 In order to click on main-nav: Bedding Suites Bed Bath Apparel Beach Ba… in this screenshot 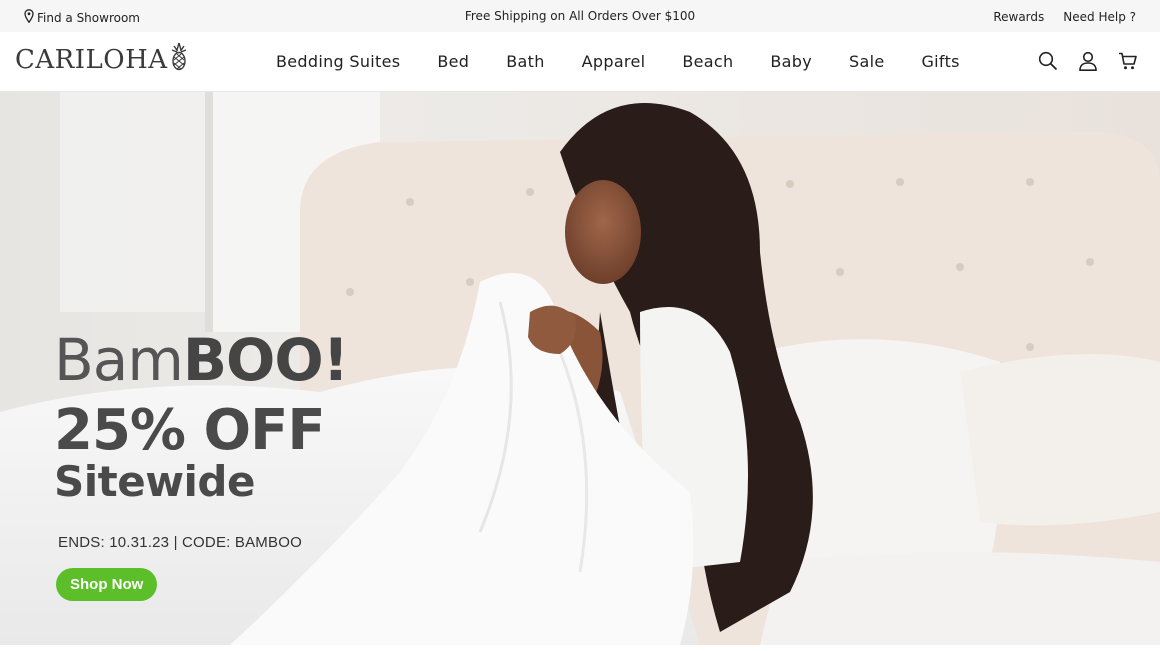, I will do `click(618, 61)`.